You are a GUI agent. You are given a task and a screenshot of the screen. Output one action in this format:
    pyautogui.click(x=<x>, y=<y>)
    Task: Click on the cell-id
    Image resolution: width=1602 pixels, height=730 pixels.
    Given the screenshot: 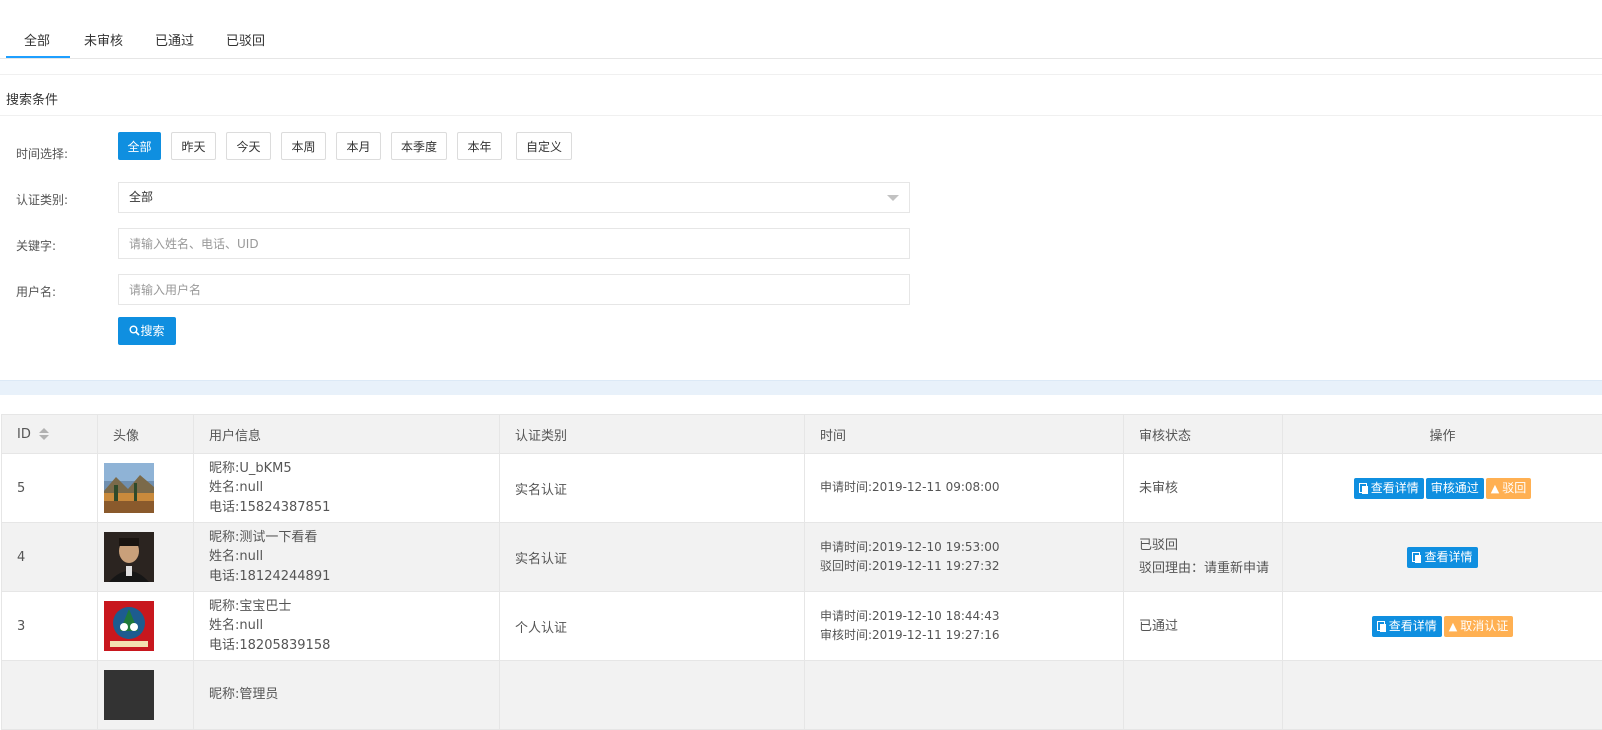 What is the action you would take?
    pyautogui.click(x=50, y=695)
    